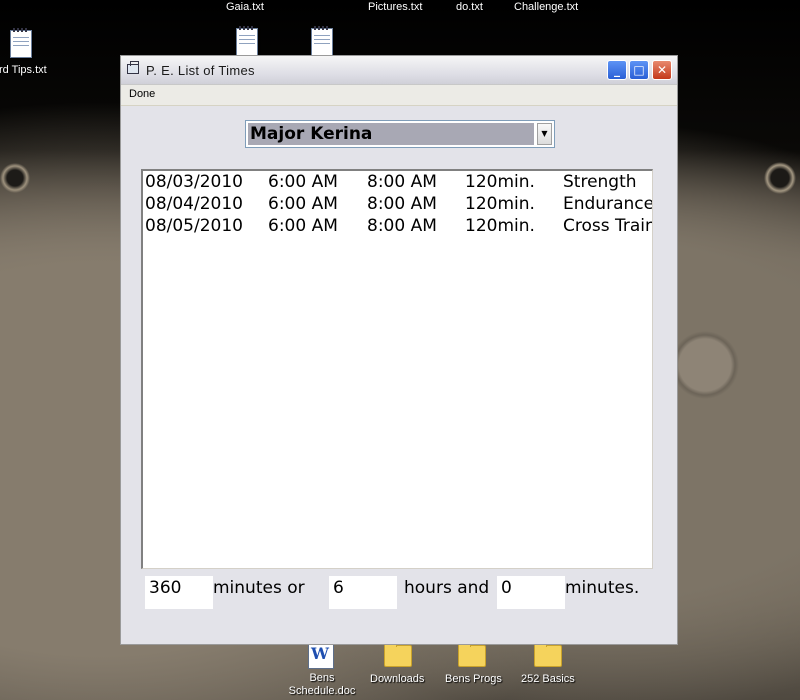 Image resolution: width=800 pixels, height=700 pixels. What do you see at coordinates (602, 588) in the screenshot?
I see `minutes-label: minutes.` at bounding box center [602, 588].